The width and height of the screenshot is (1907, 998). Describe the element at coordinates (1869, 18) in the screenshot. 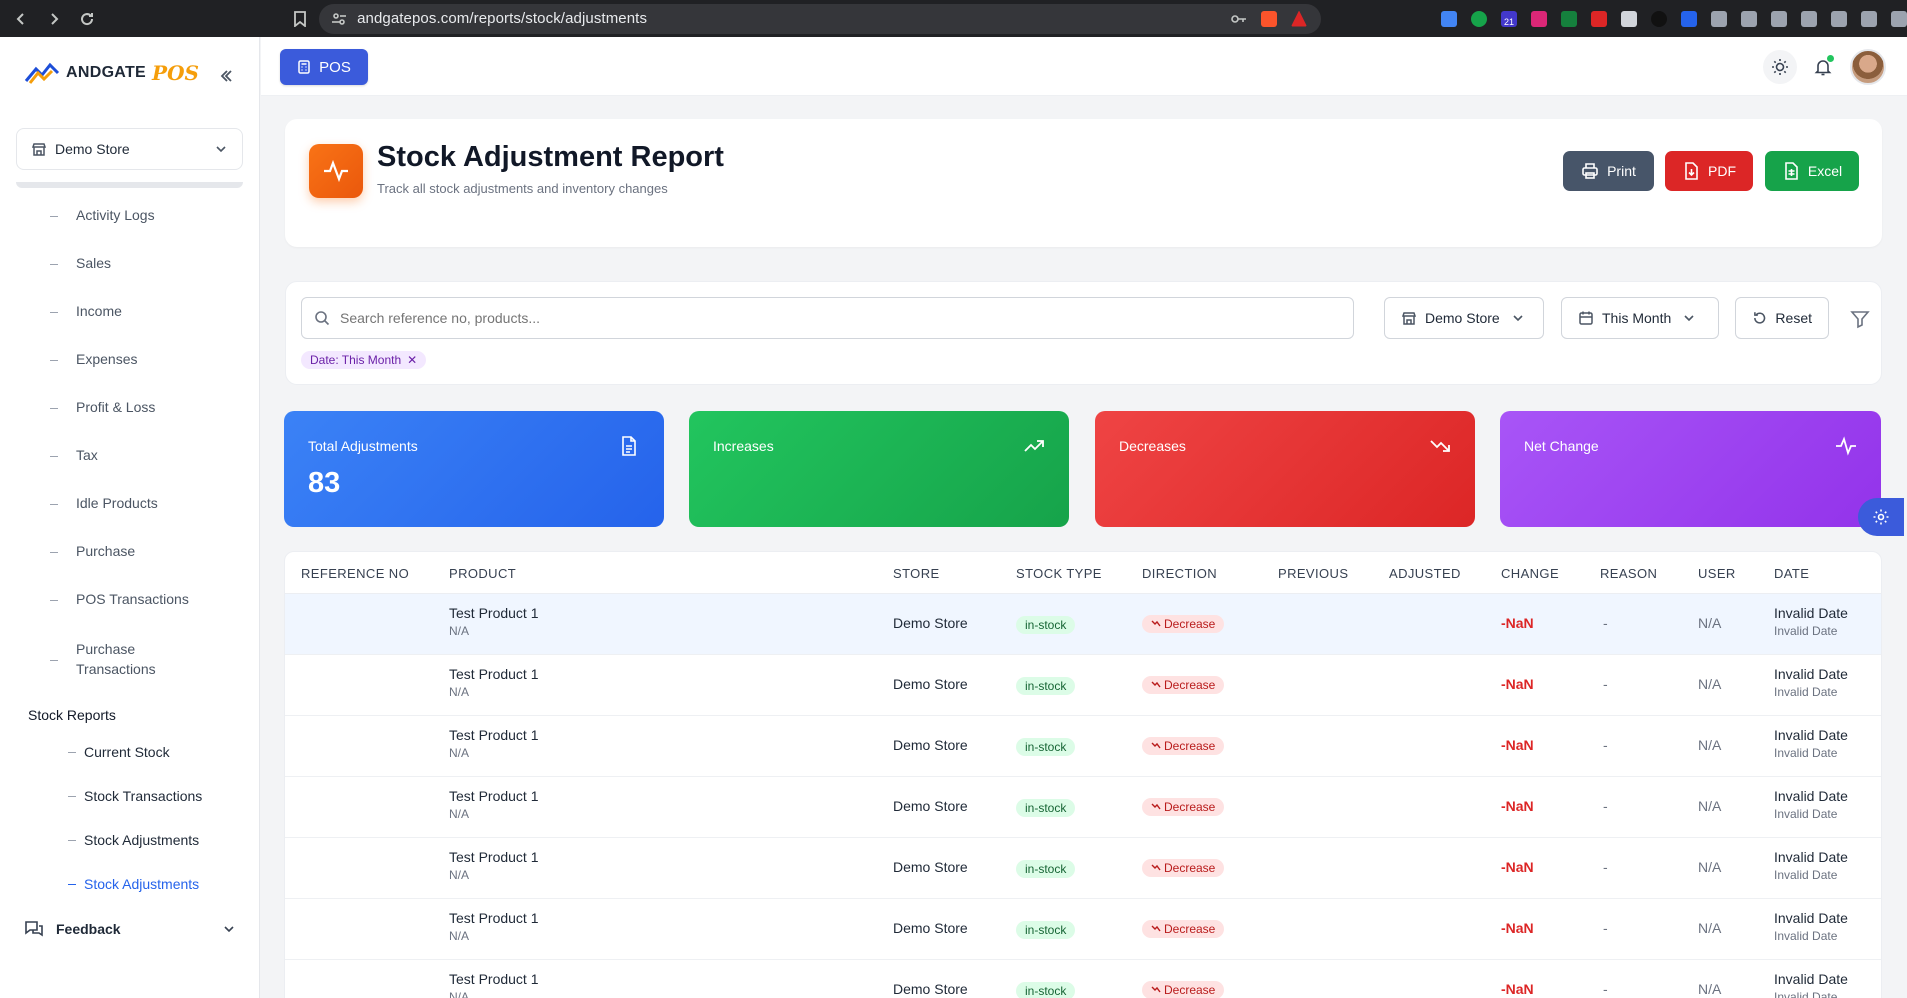

I see `leo-ai-icon` at that location.